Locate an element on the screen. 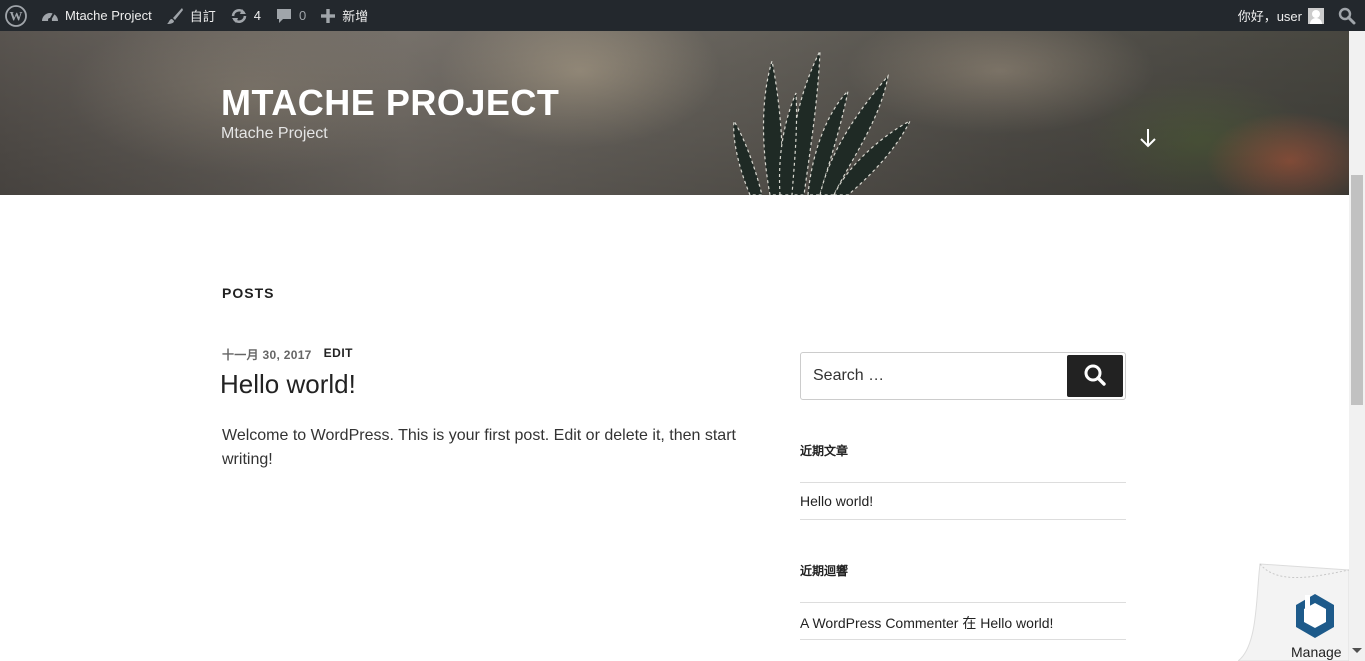 This screenshot has height=661, width=1365. recent-comments-title: 近期迴響 is located at coordinates (824, 571).